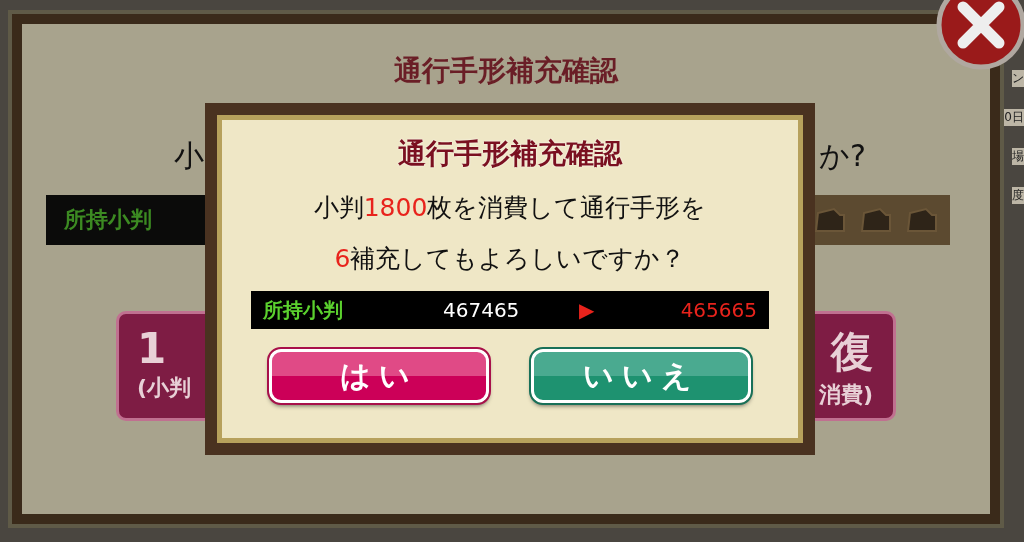  Describe the element at coordinates (567, 207) in the screenshot. I see `message-text: 枚を消費して通行手形を` at that location.